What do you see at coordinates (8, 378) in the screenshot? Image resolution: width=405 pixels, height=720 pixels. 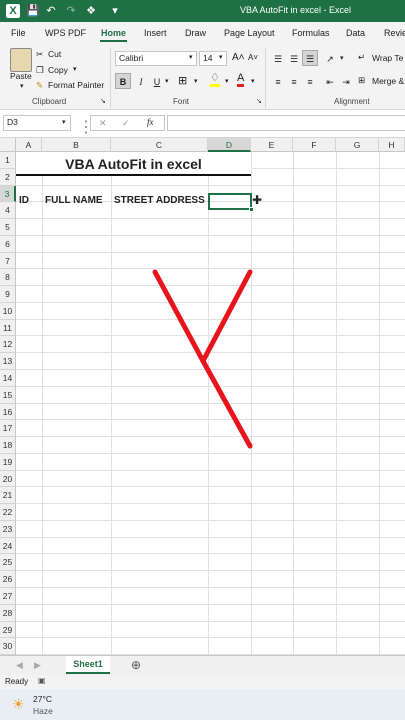 I see `row-header: 14` at bounding box center [8, 378].